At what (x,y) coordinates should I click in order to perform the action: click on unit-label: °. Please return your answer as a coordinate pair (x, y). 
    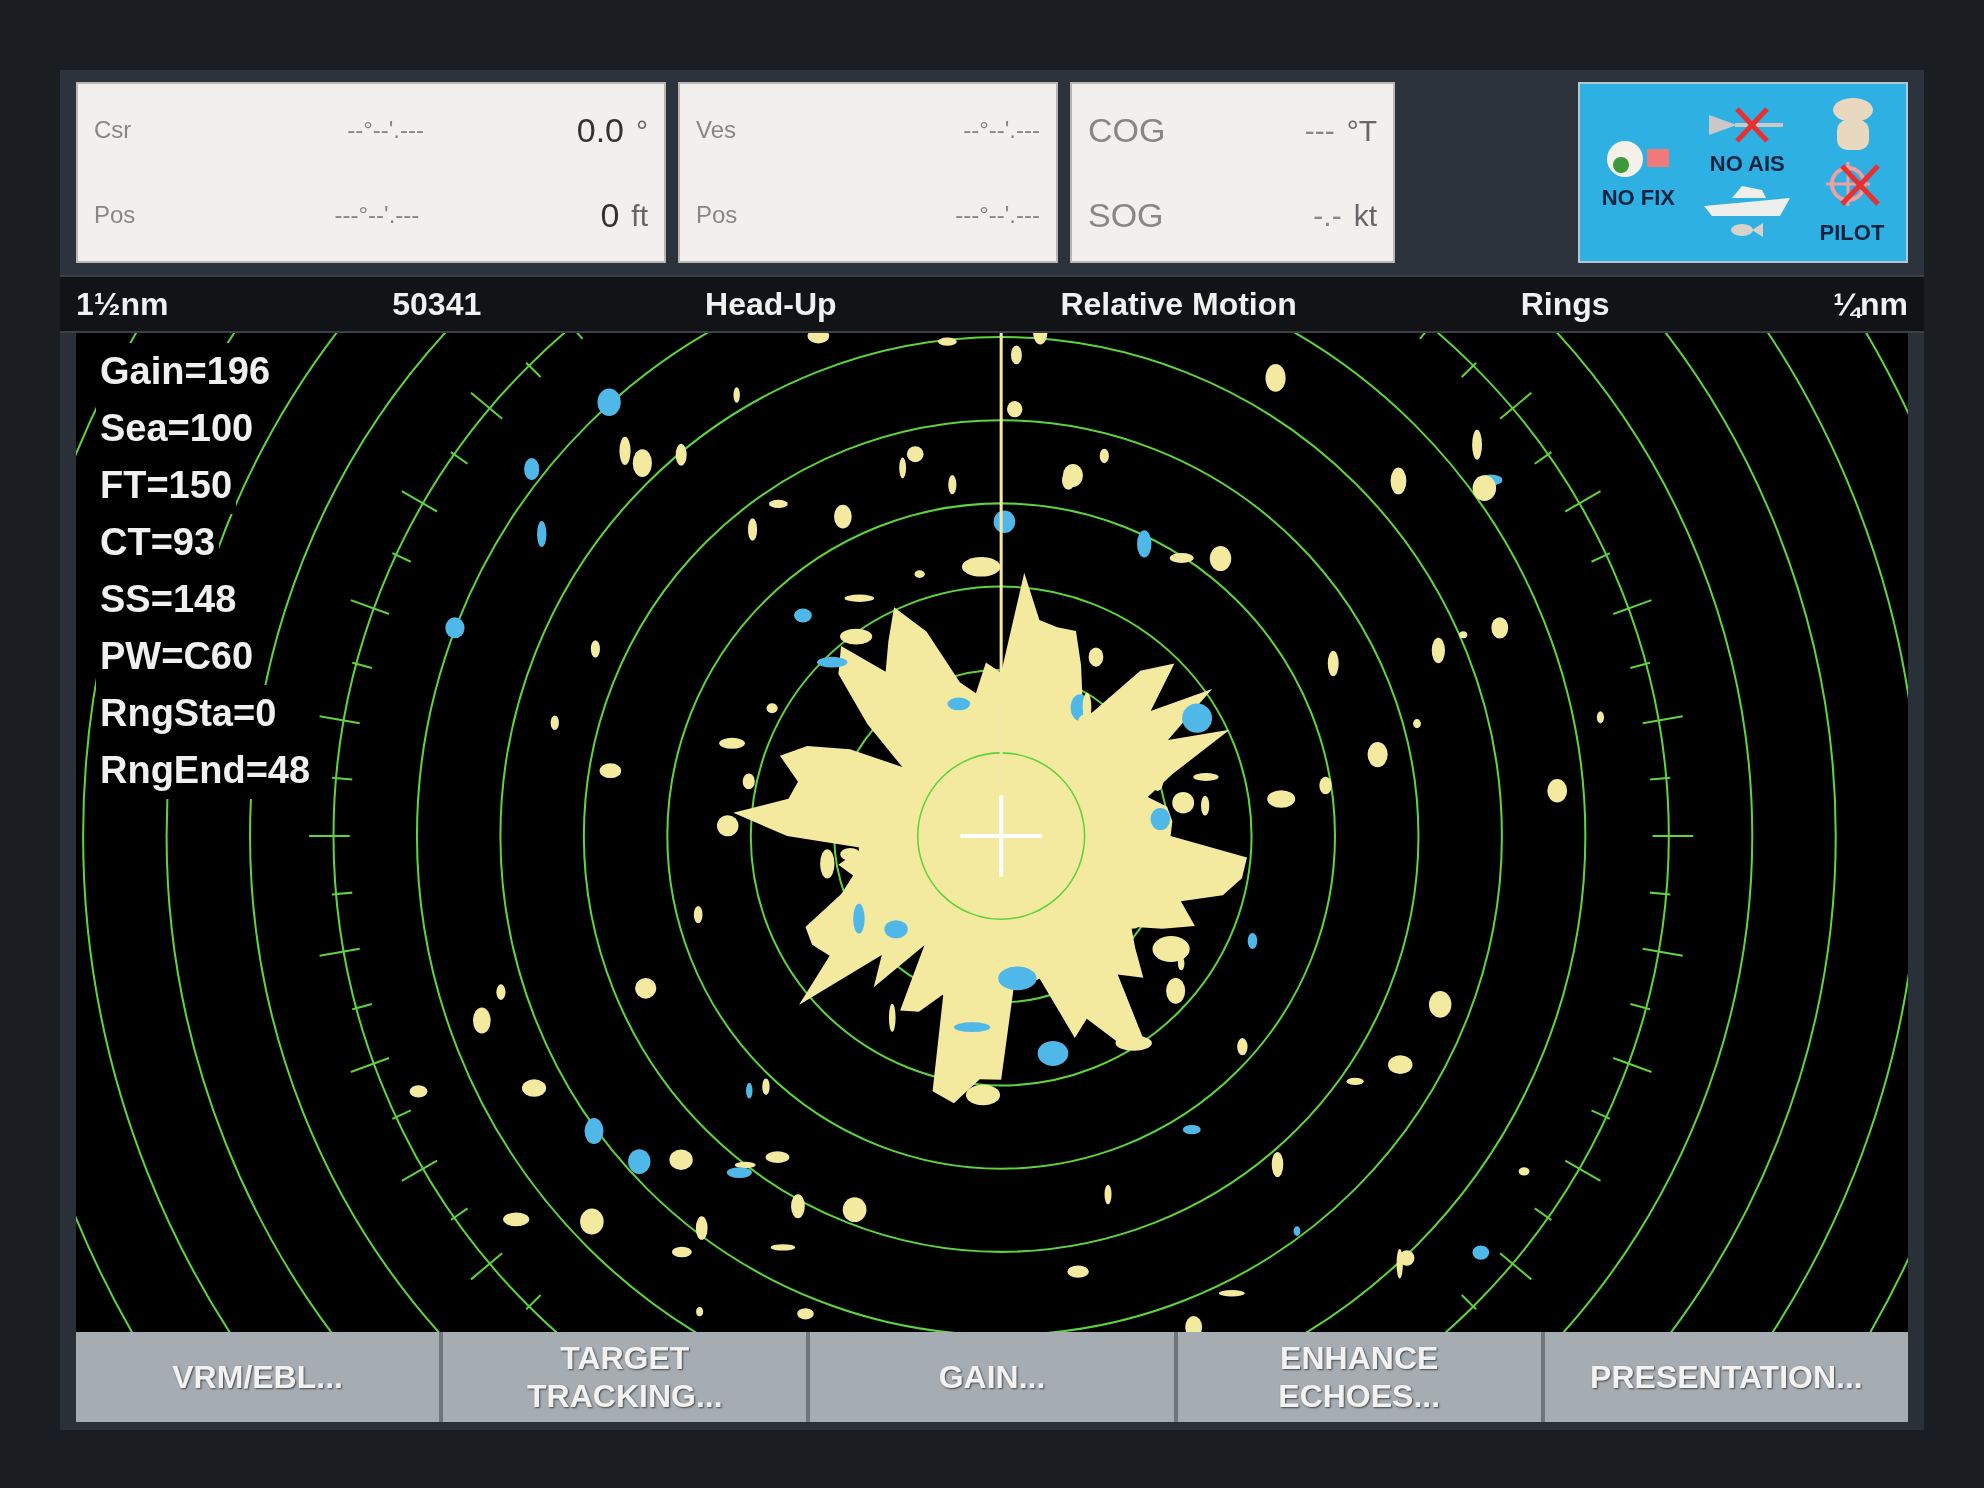
    Looking at the image, I should click on (642, 130).